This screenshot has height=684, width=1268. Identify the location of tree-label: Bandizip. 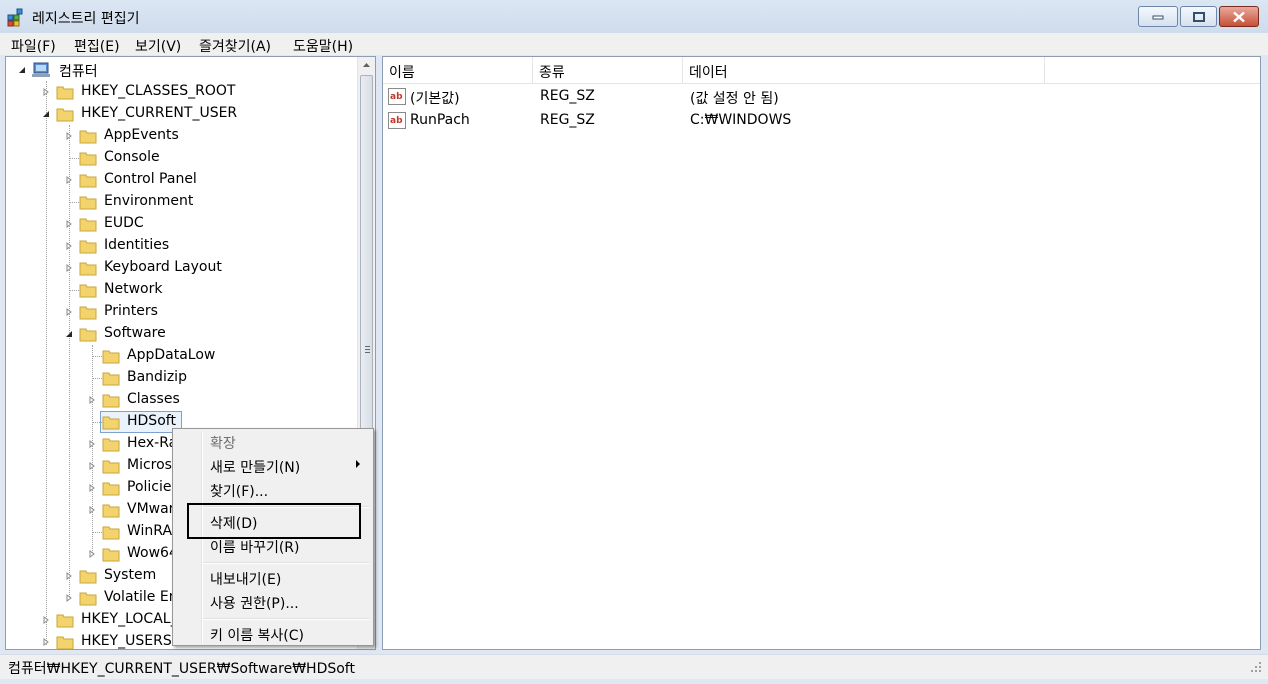
(157, 377).